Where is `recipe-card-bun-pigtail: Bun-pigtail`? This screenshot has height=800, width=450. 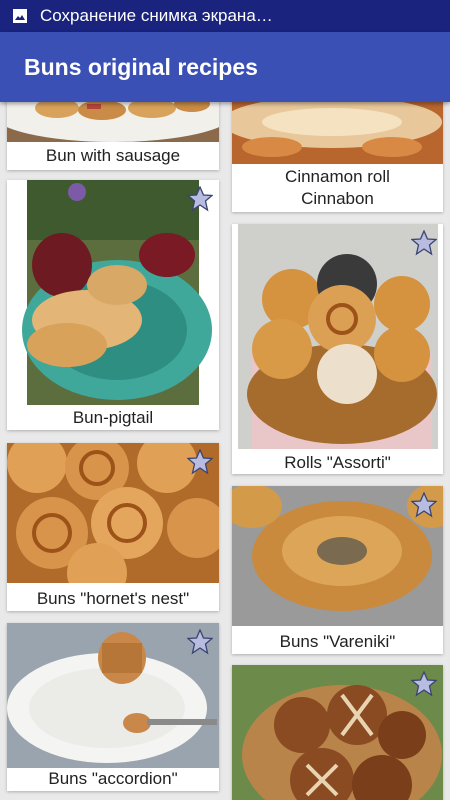
recipe-card-bun-pigtail: Bun-pigtail is located at coordinates (113, 305).